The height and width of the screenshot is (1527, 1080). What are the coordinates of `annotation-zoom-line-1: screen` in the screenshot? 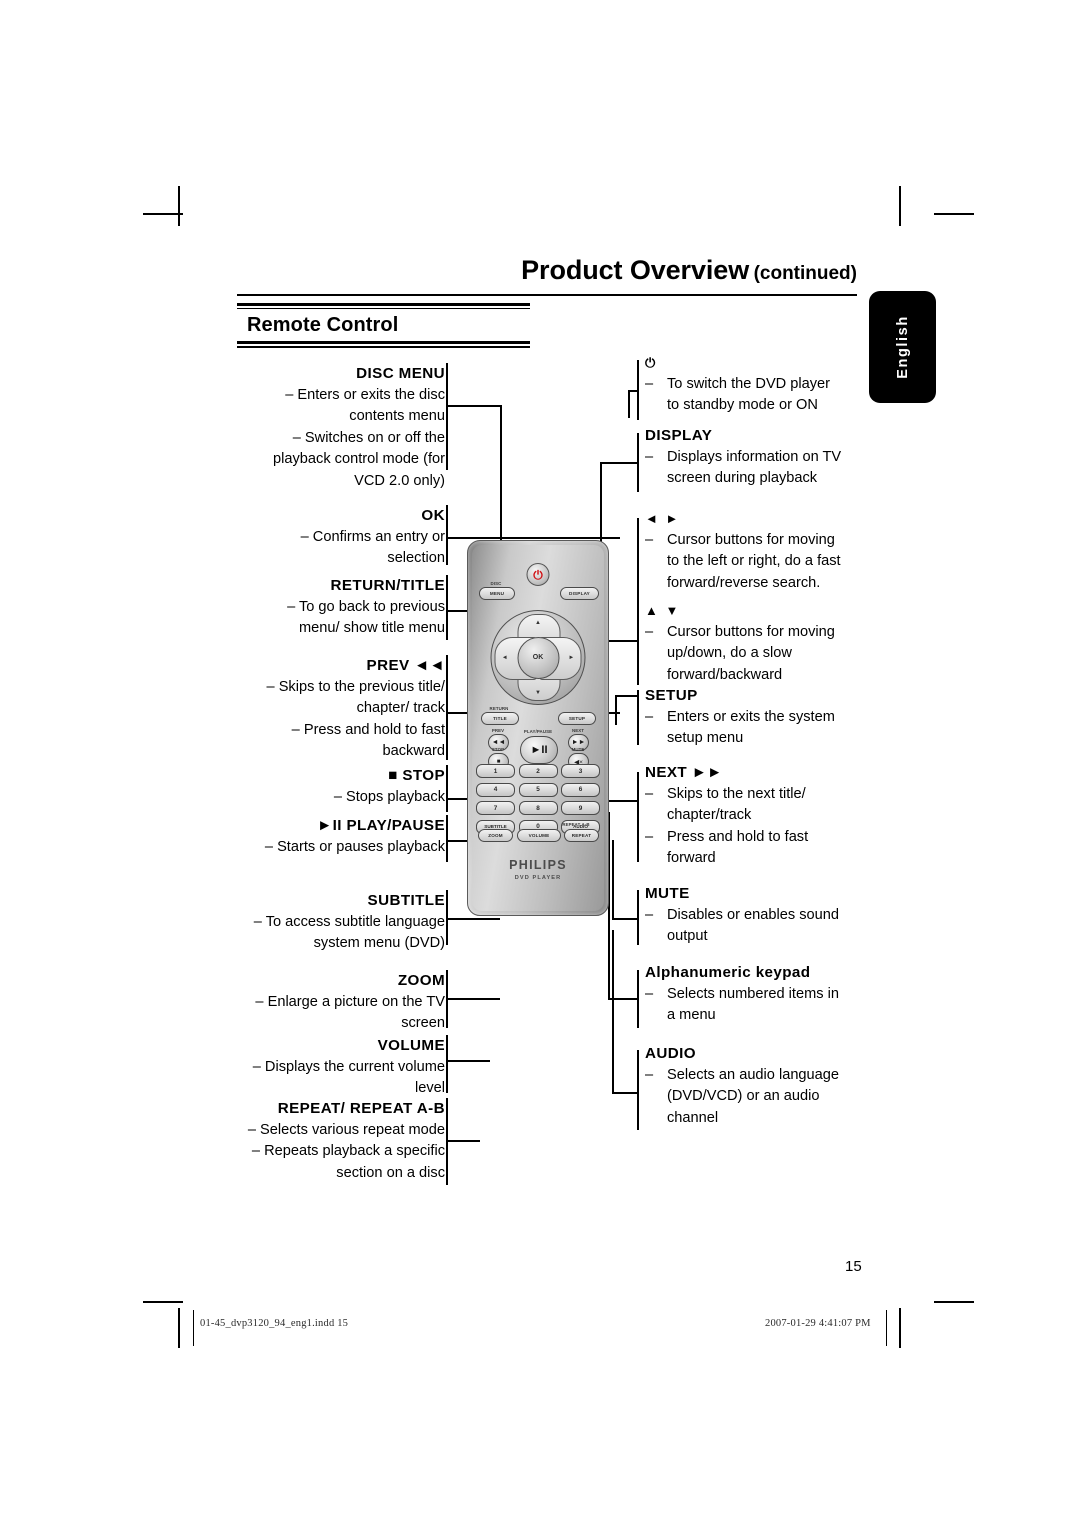 It's located at (423, 1023).